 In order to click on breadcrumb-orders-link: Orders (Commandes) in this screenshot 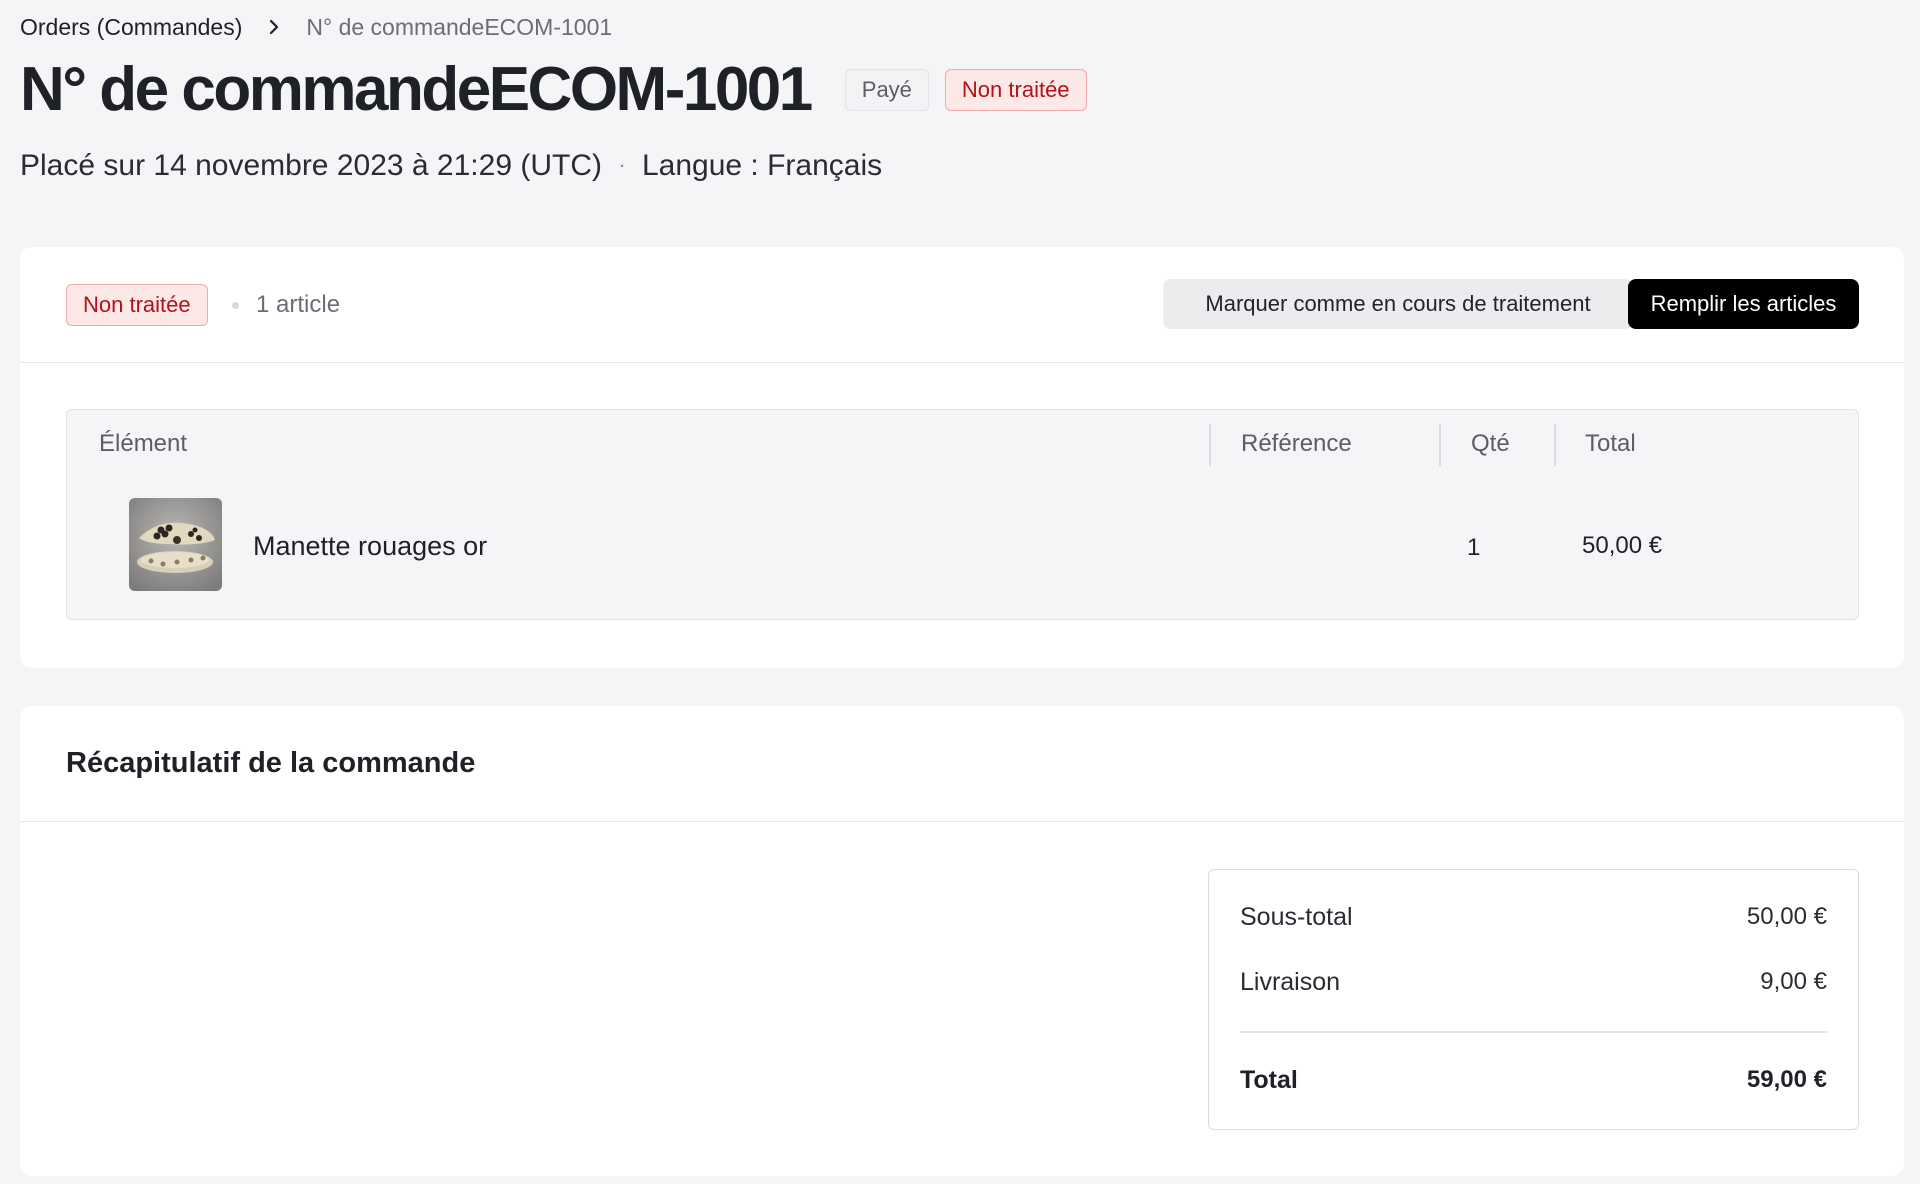, I will do `click(131, 27)`.